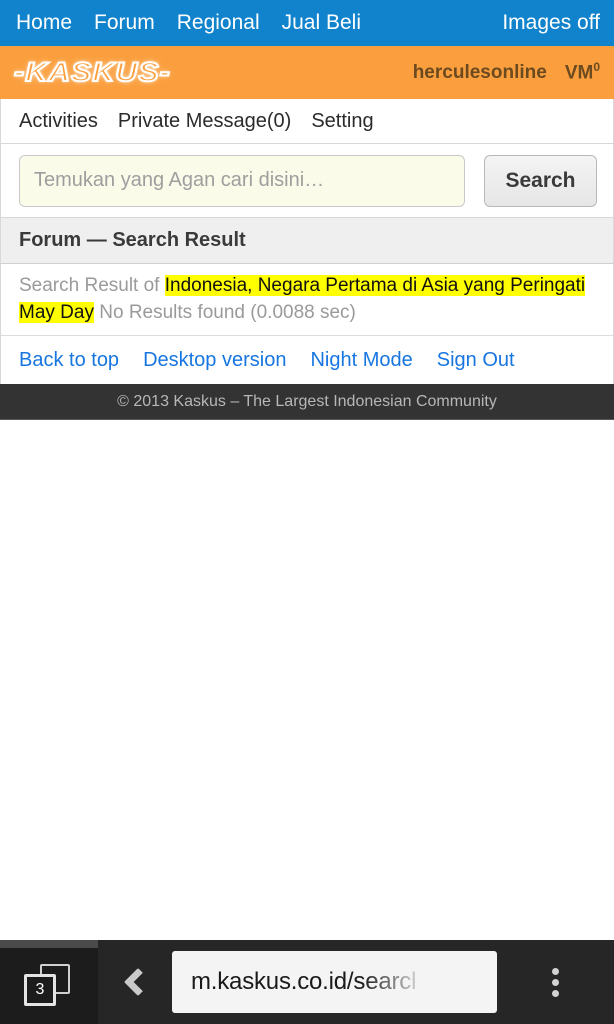 The image size is (614, 1024). What do you see at coordinates (124, 23) in the screenshot?
I see `nav-item-forum: Forum` at bounding box center [124, 23].